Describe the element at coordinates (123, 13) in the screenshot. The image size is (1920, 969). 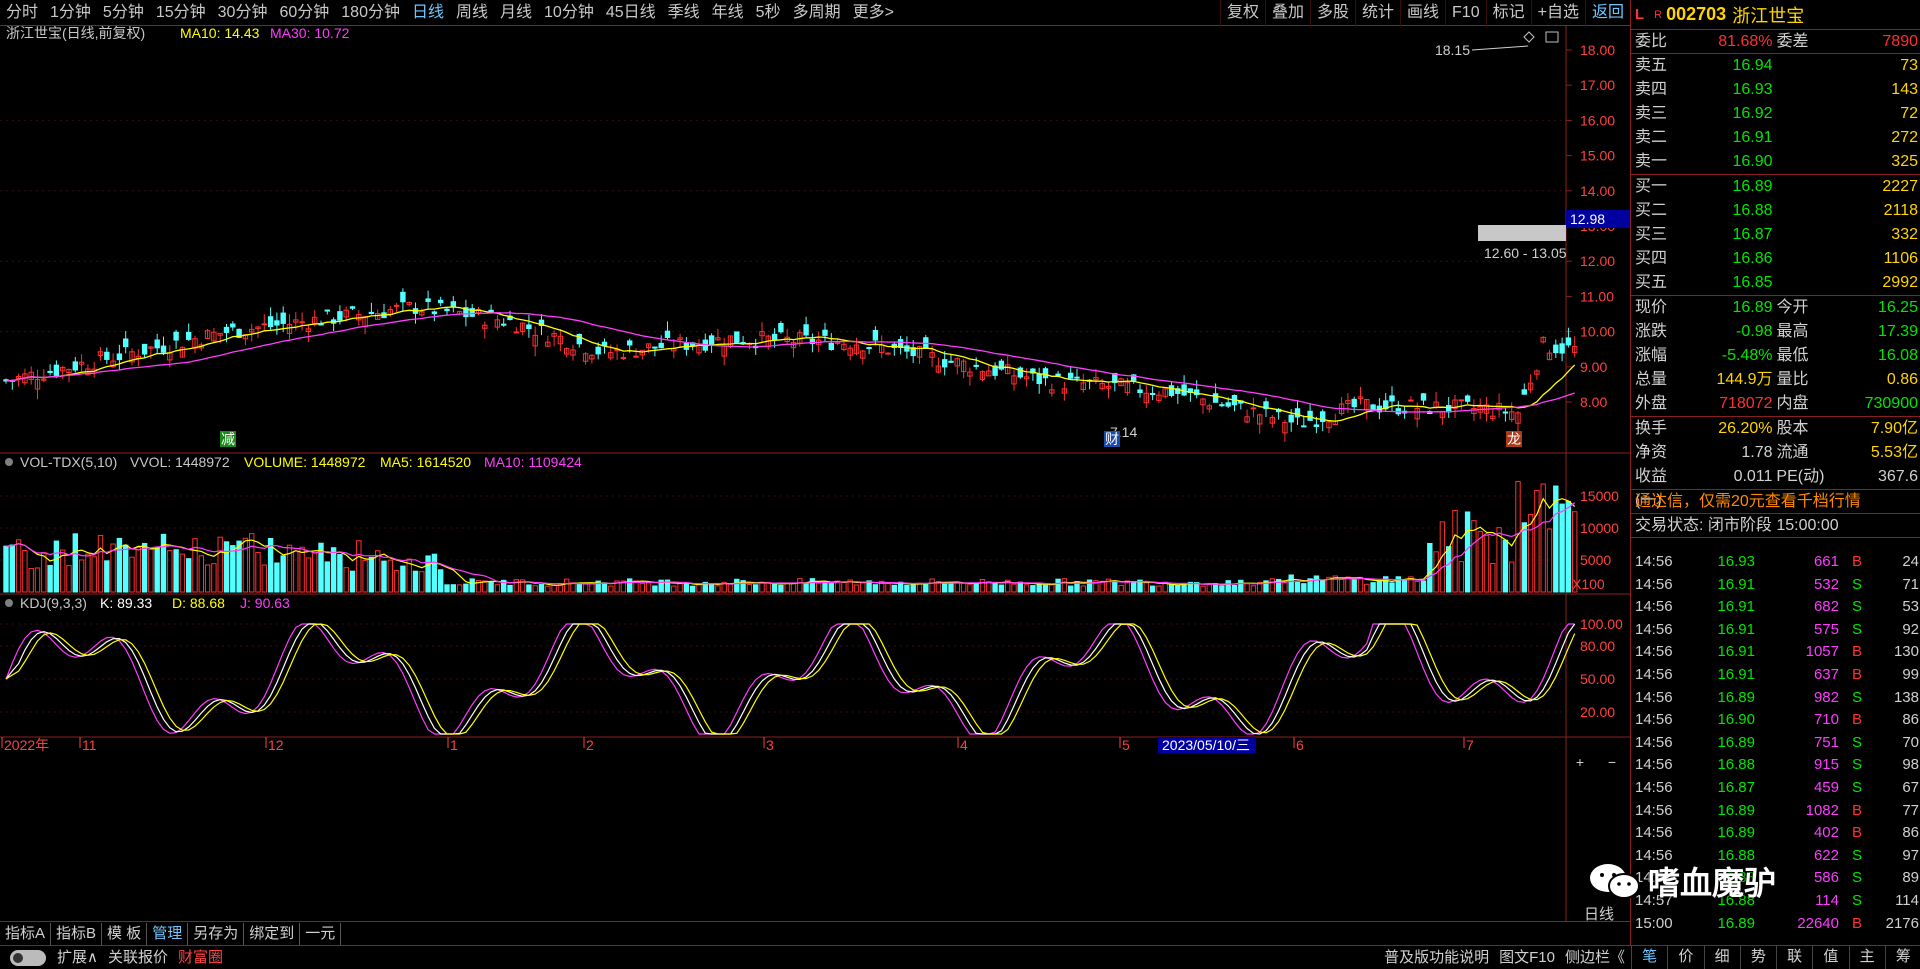
I see `period-tab-2: 5分钟` at that location.